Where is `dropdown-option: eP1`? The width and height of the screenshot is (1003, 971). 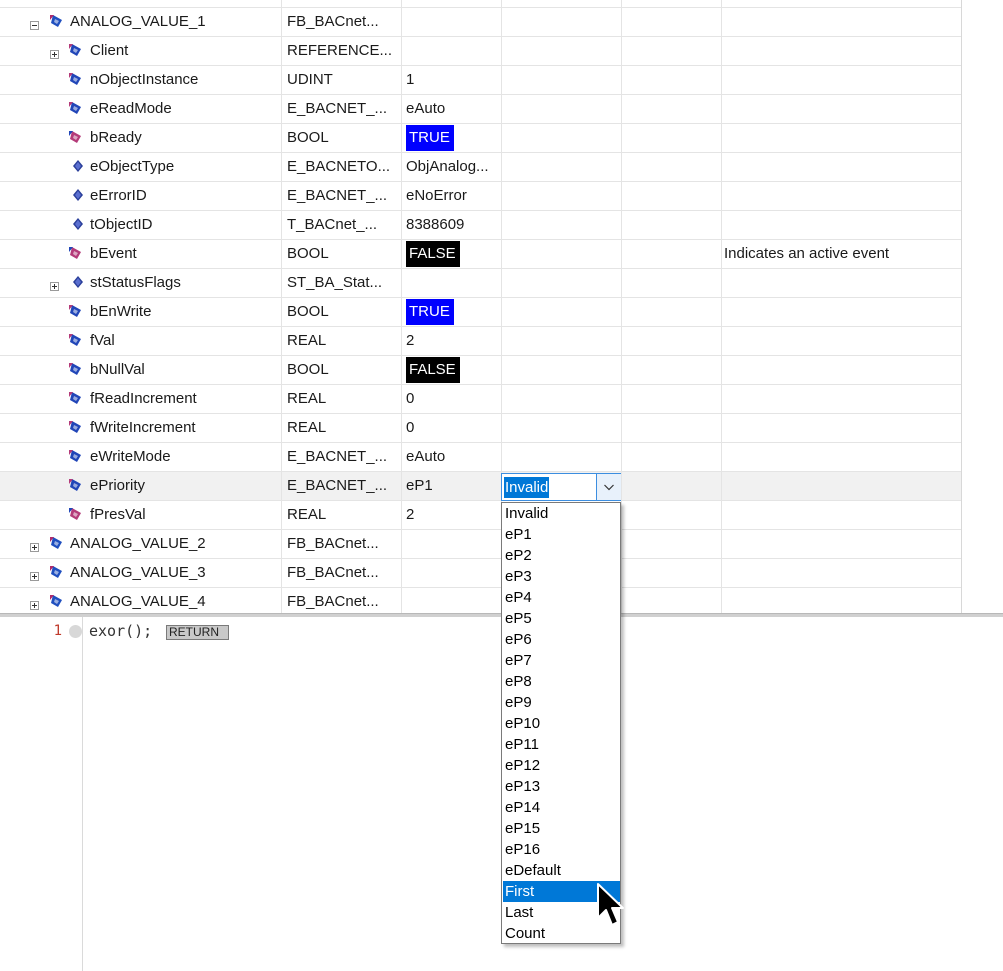
dropdown-option: eP1 is located at coordinates (561, 534).